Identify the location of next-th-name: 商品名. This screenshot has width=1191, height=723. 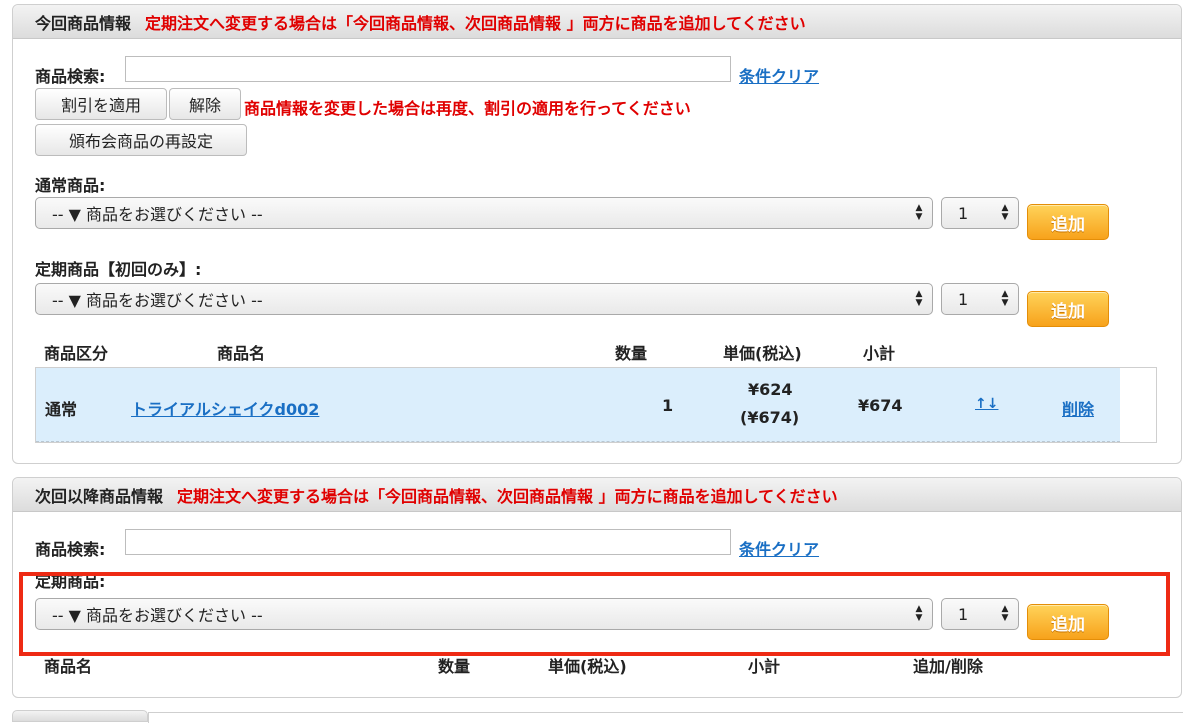
(68, 666).